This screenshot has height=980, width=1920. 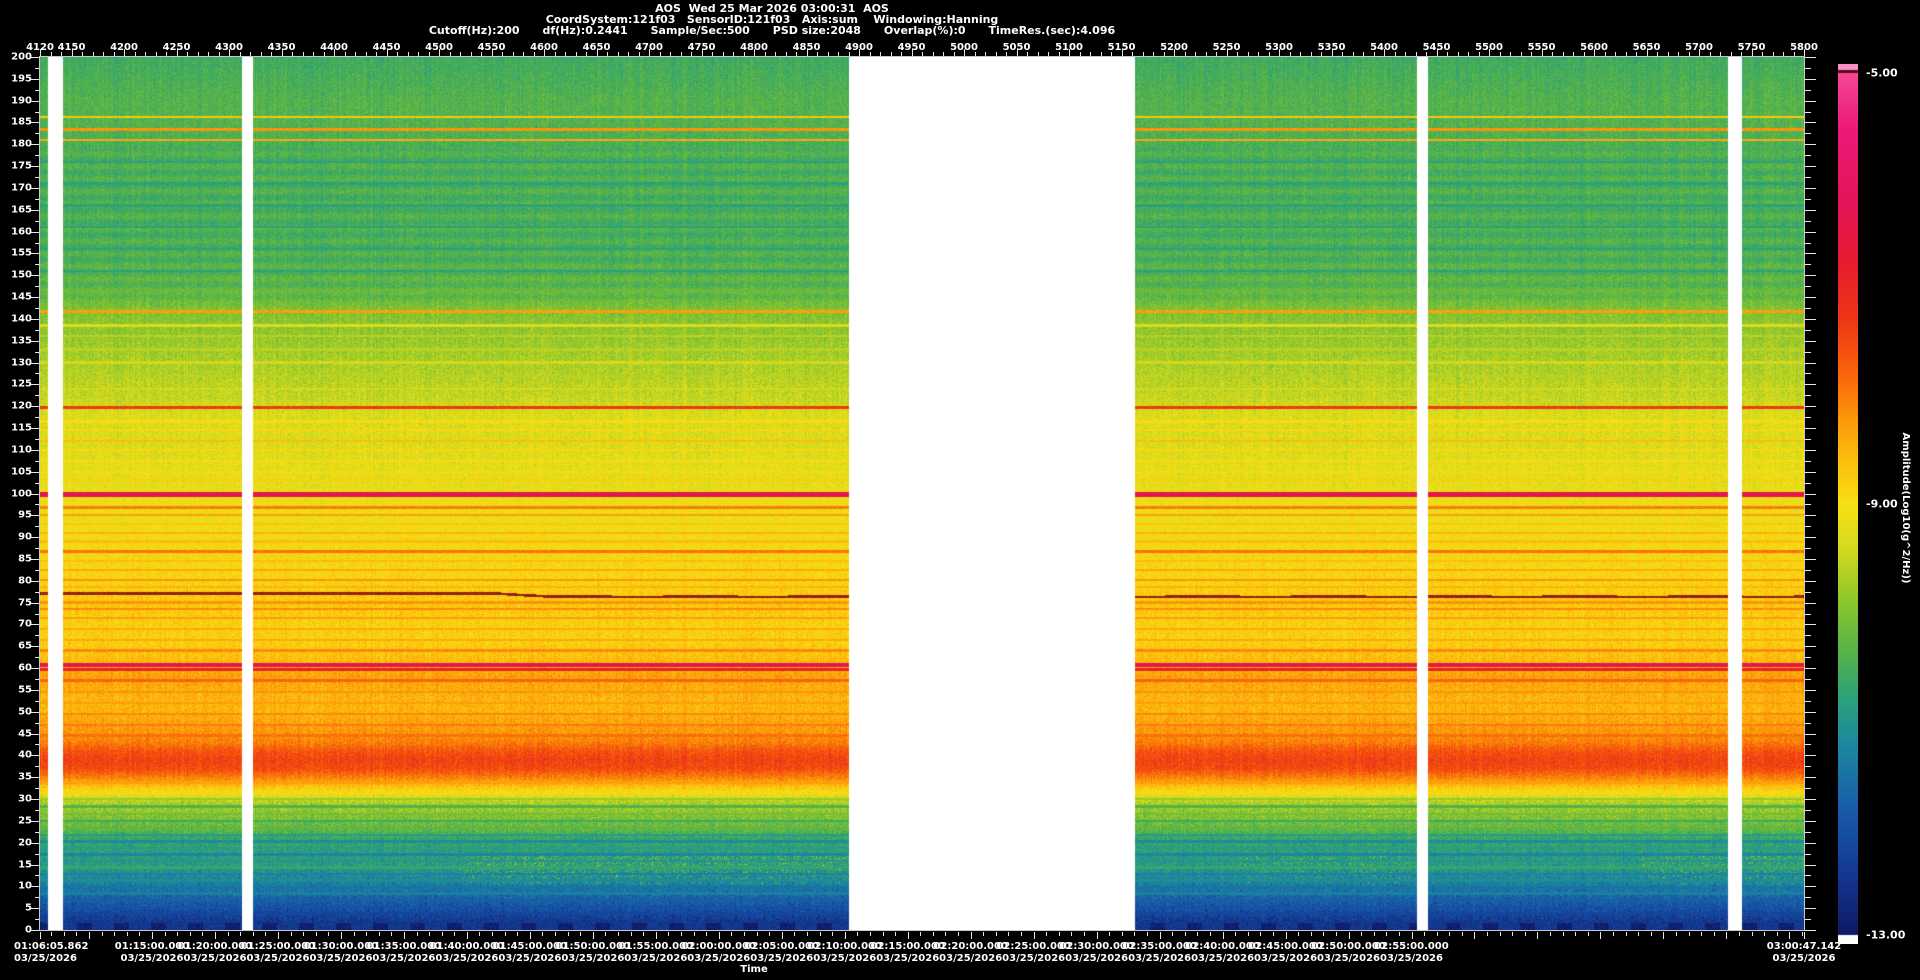 I want to click on frequency-tick-label: 110, so click(x=21, y=450).